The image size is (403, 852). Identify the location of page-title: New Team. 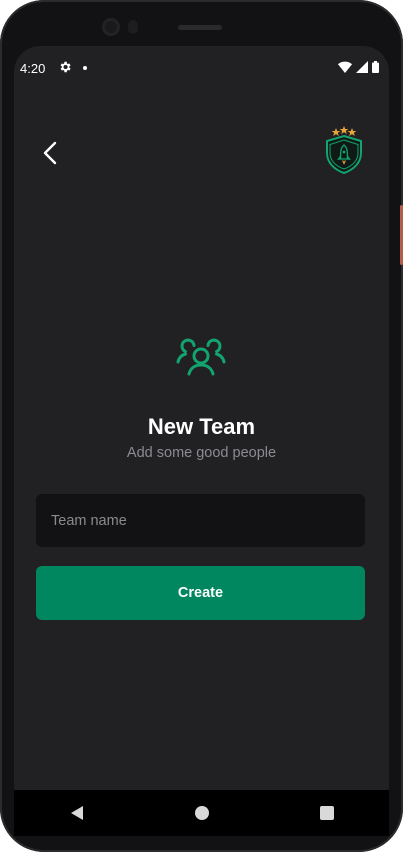
(201, 426).